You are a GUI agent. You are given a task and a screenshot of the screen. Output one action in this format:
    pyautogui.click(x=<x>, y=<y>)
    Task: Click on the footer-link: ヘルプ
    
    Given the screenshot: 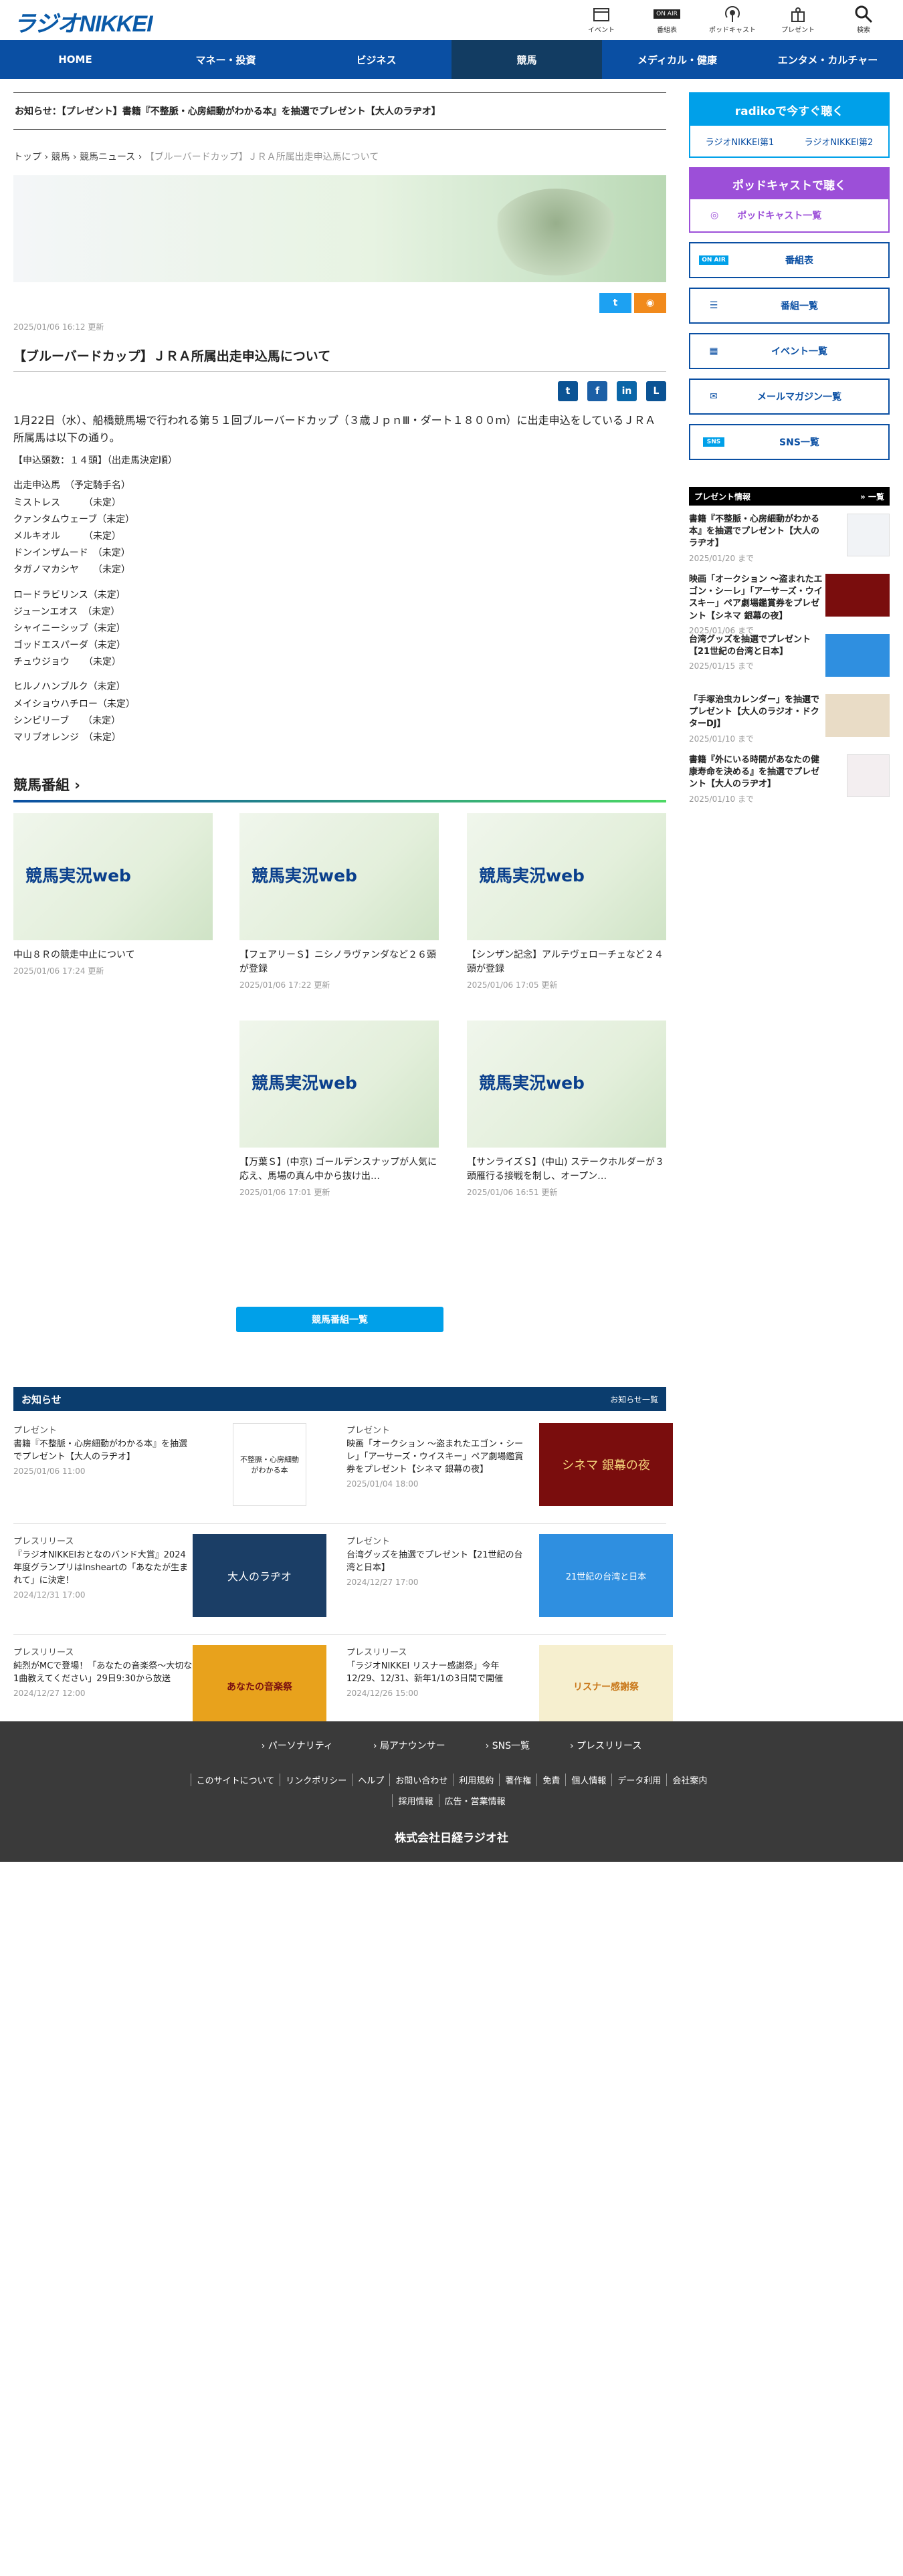 What is the action you would take?
    pyautogui.click(x=370, y=1780)
    